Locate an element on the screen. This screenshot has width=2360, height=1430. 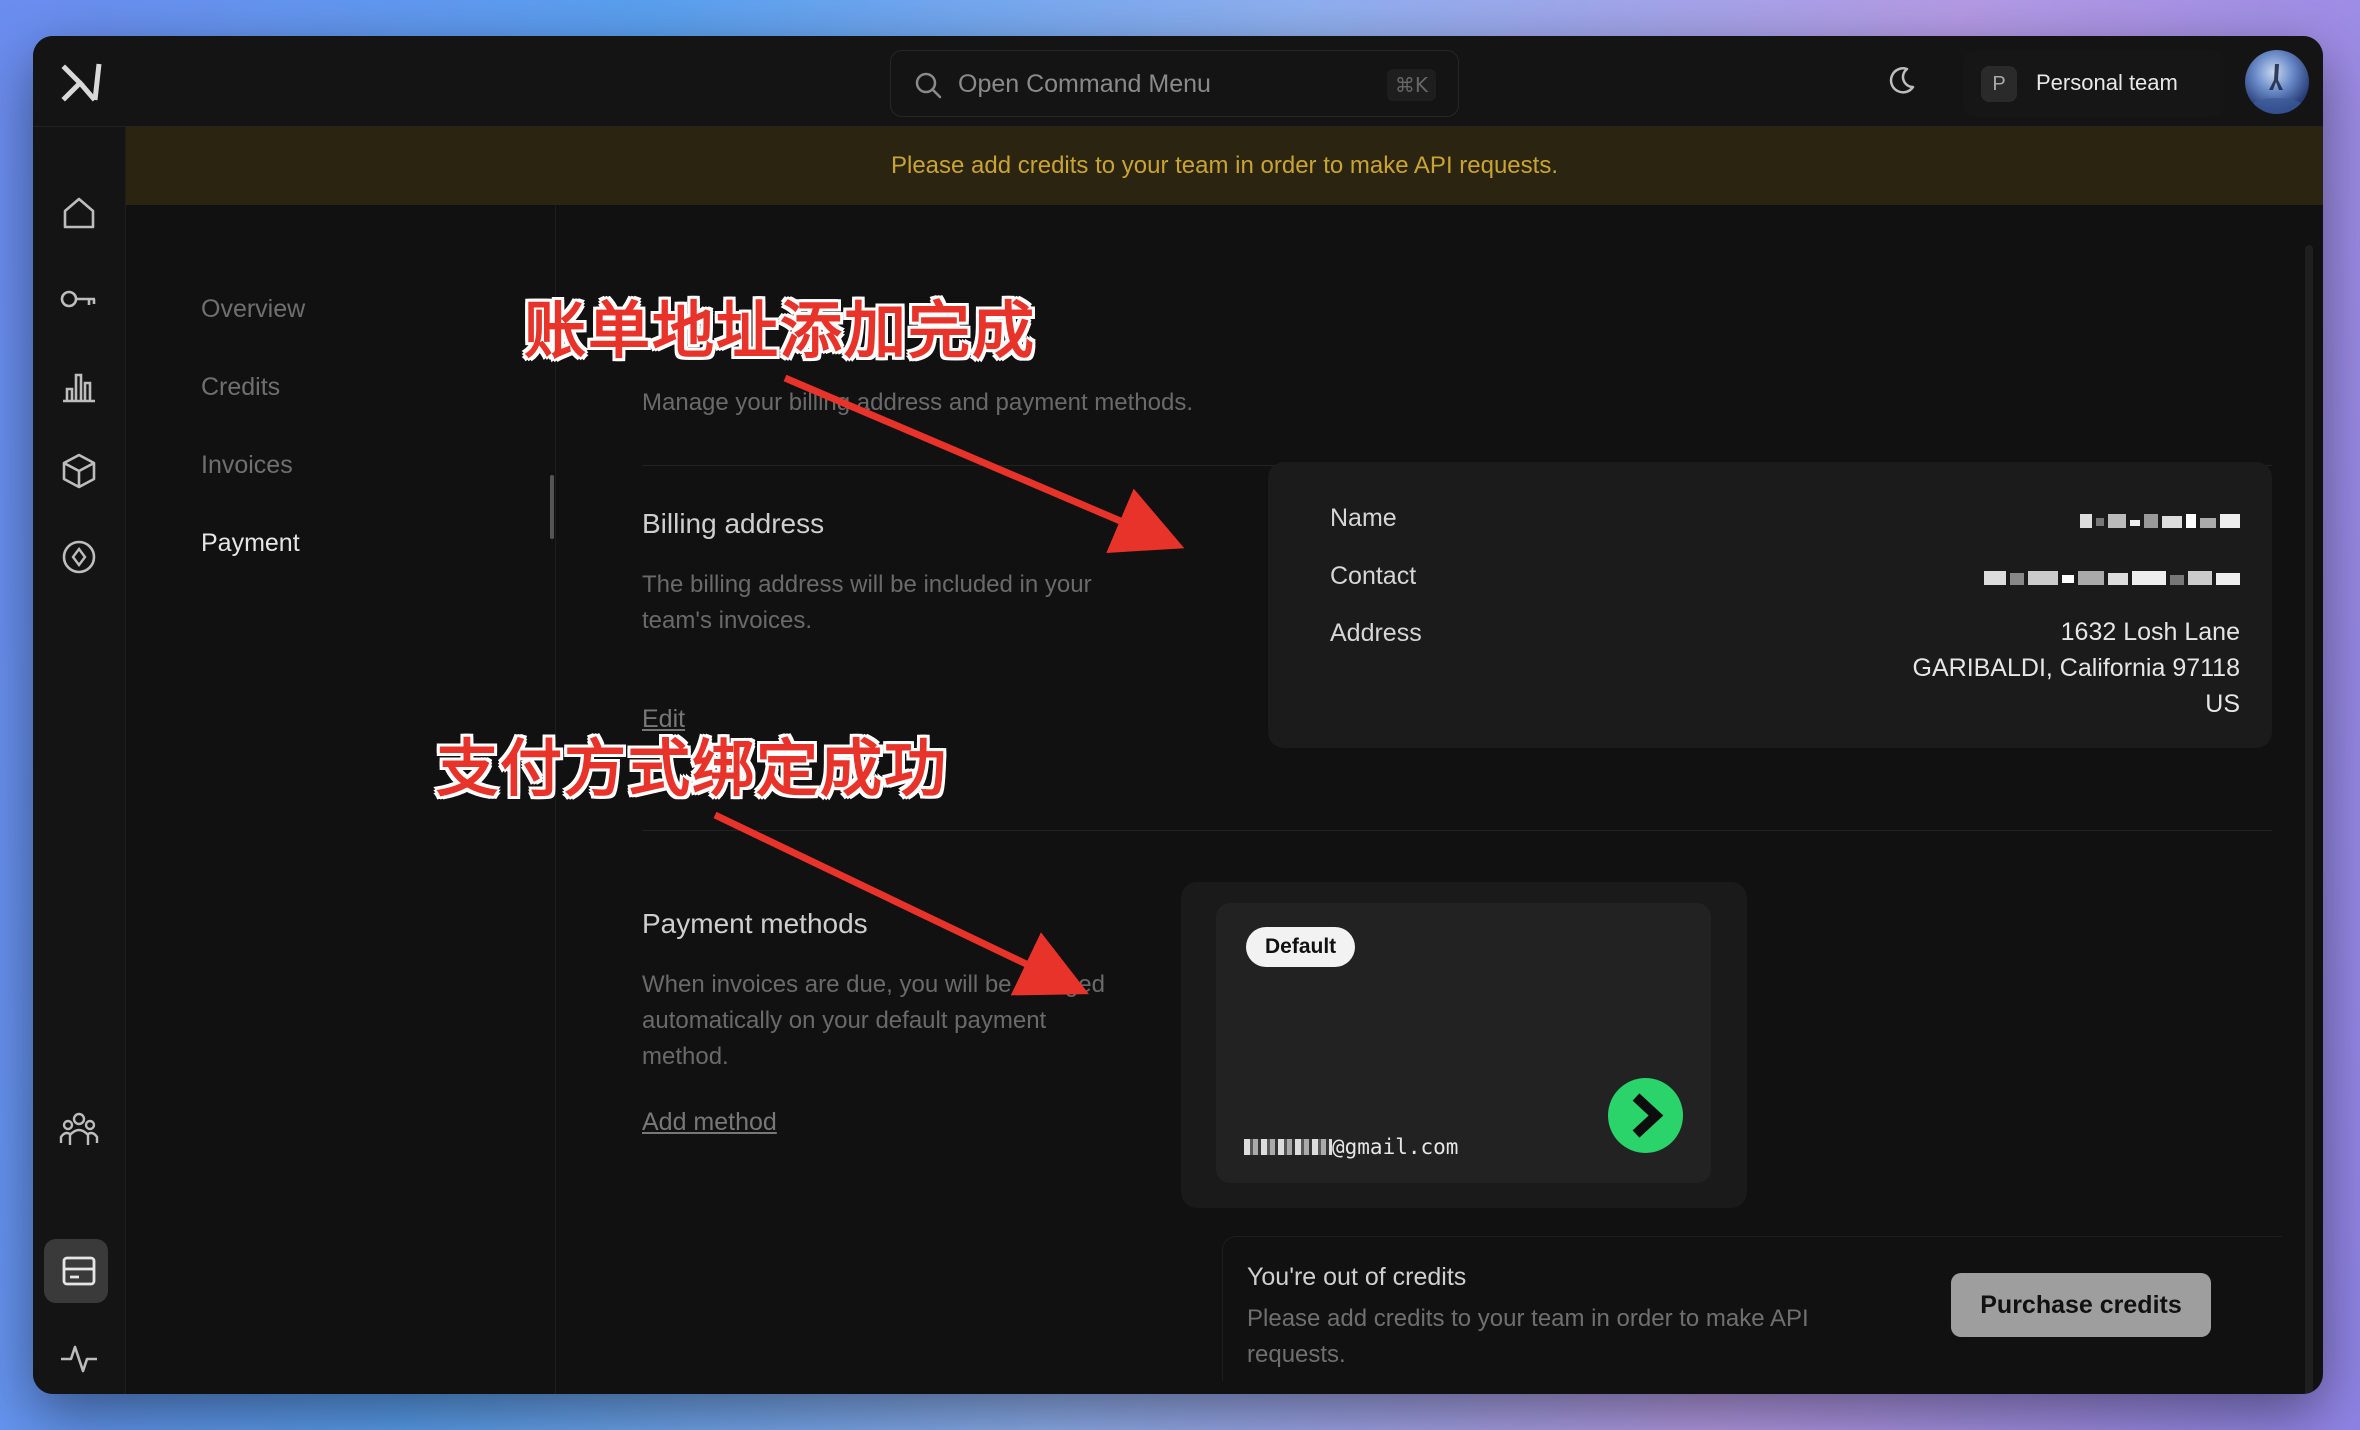
add-method-link: Add method is located at coordinates (709, 1122).